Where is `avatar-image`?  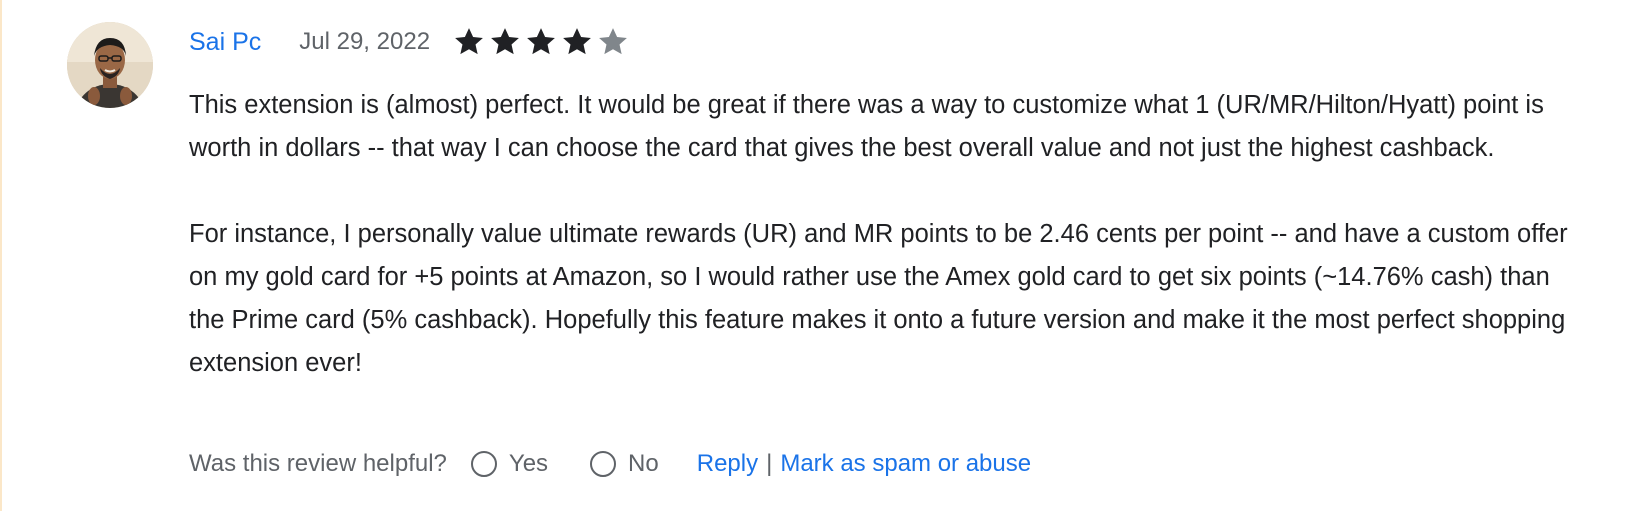
avatar-image is located at coordinates (110, 65).